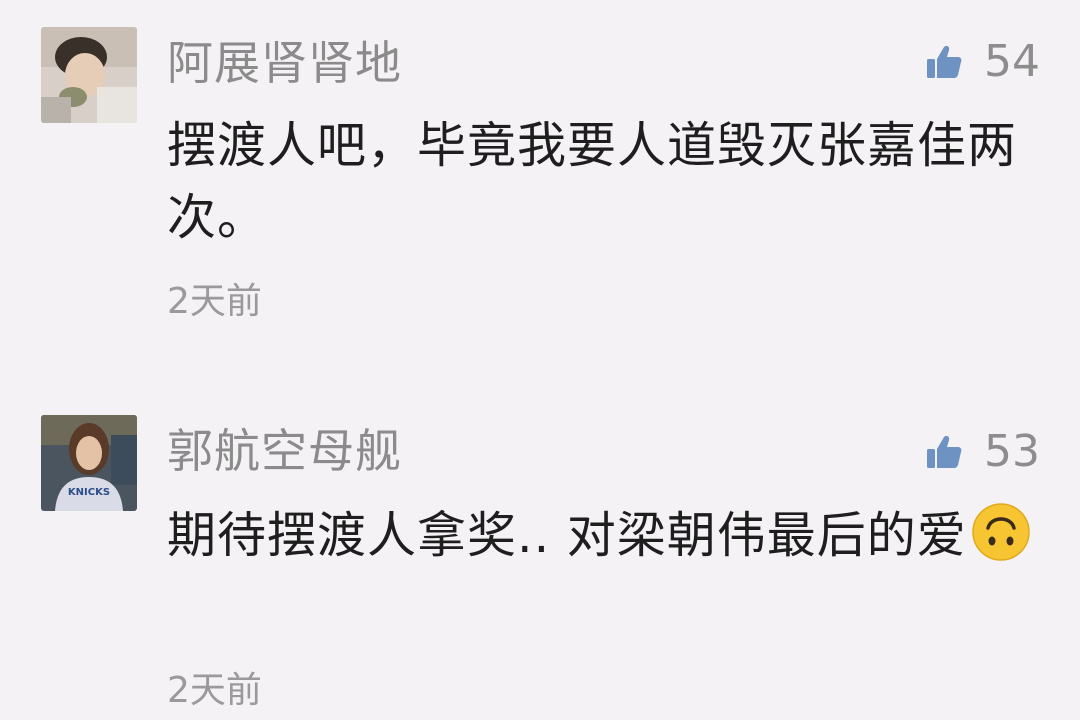 The image size is (1080, 720). What do you see at coordinates (1000, 532) in the screenshot?
I see `upside-down-face-emoji-icon` at bounding box center [1000, 532].